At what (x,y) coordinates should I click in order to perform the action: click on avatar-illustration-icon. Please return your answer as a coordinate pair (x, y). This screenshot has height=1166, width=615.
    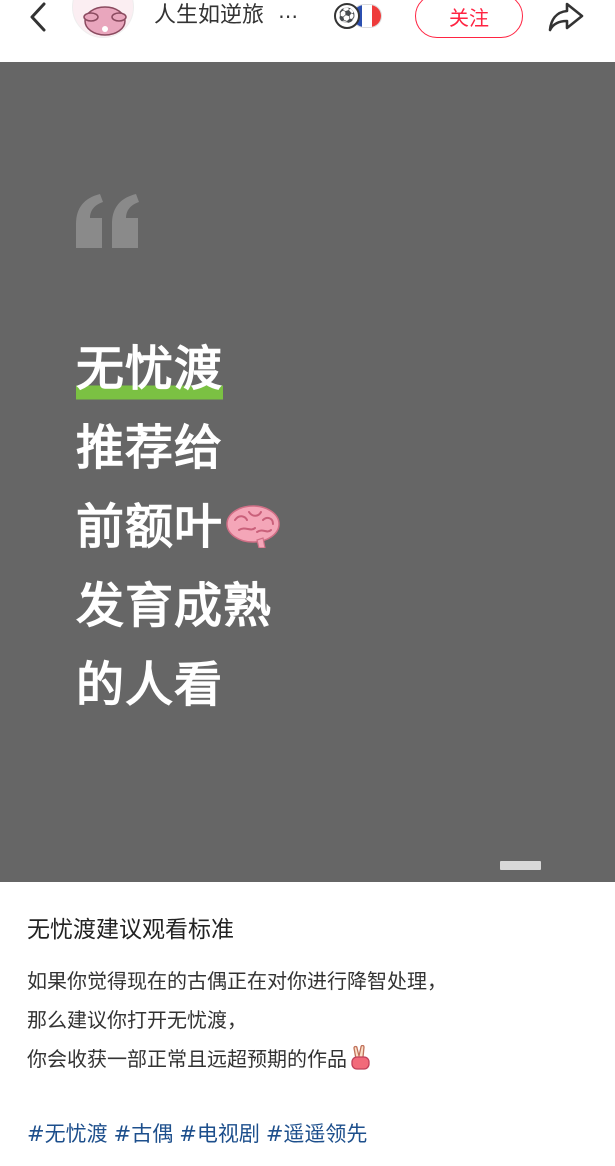
    Looking at the image, I should click on (103, 18).